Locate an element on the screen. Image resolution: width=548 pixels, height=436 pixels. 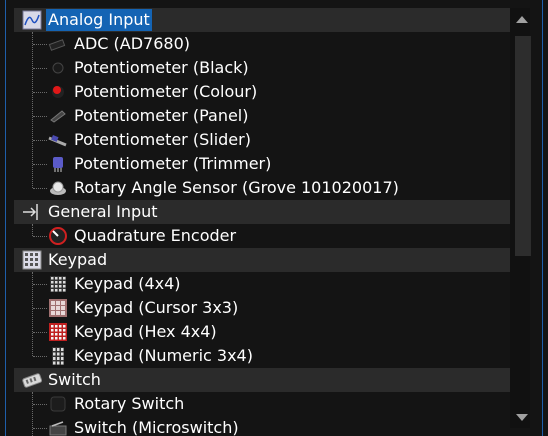
keypad-numeric-icon is located at coordinates (58, 356).